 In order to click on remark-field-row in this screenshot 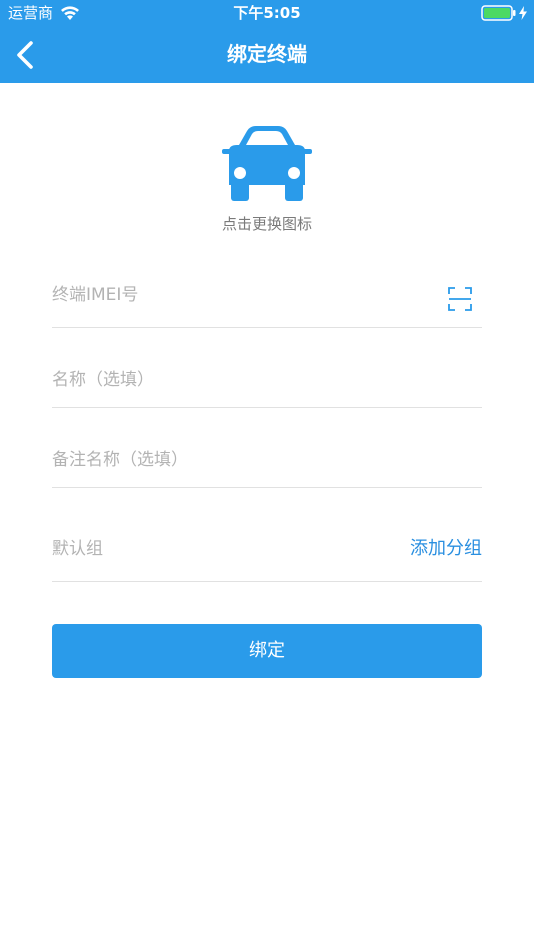, I will do `click(267, 460)`.